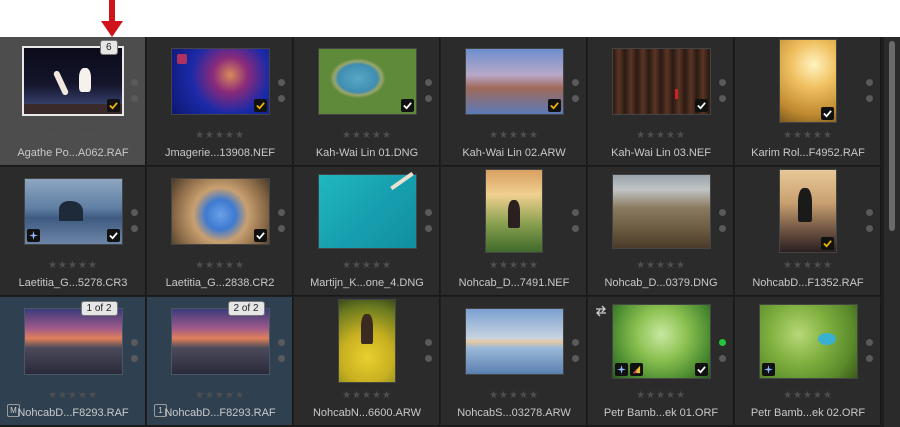 The image size is (900, 427). Describe the element at coordinates (367, 413) in the screenshot. I see `filename: NohcabN...6600.ARW` at that location.